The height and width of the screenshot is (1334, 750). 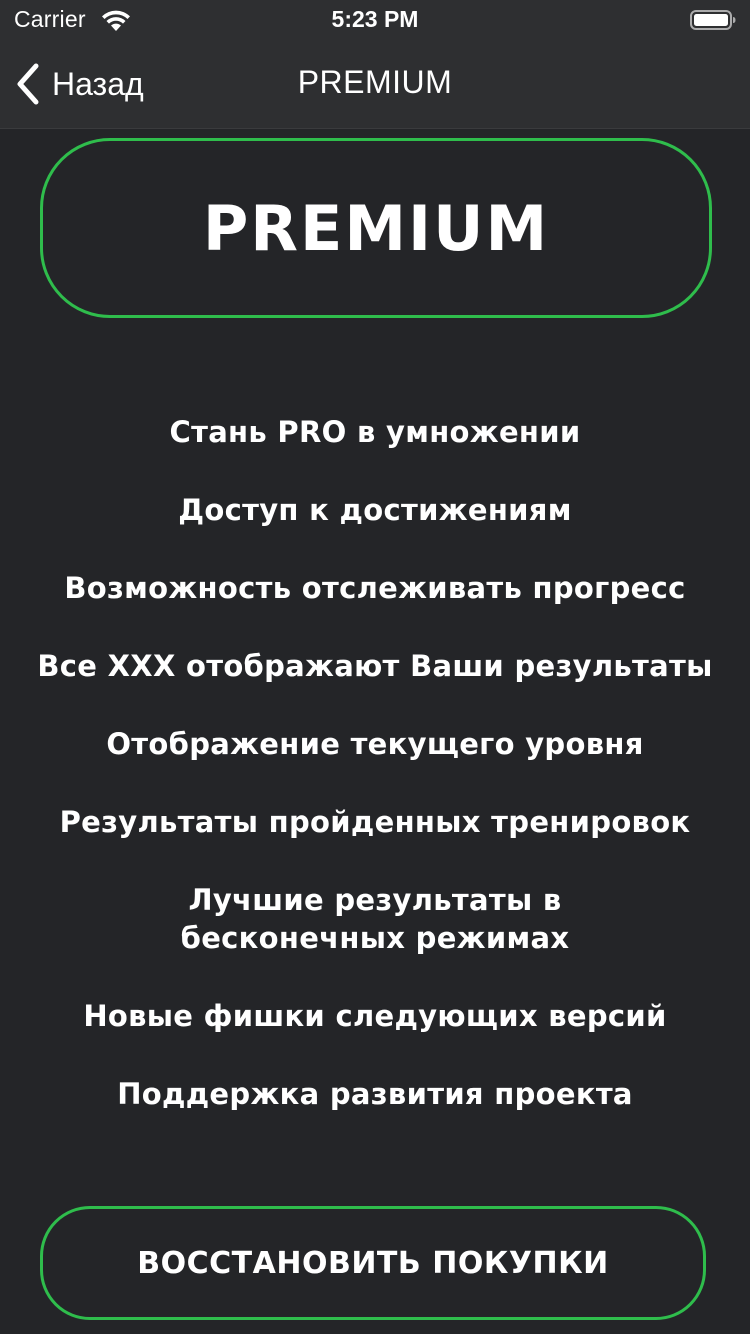 I want to click on premium-heading: PREMIUM, so click(x=376, y=228).